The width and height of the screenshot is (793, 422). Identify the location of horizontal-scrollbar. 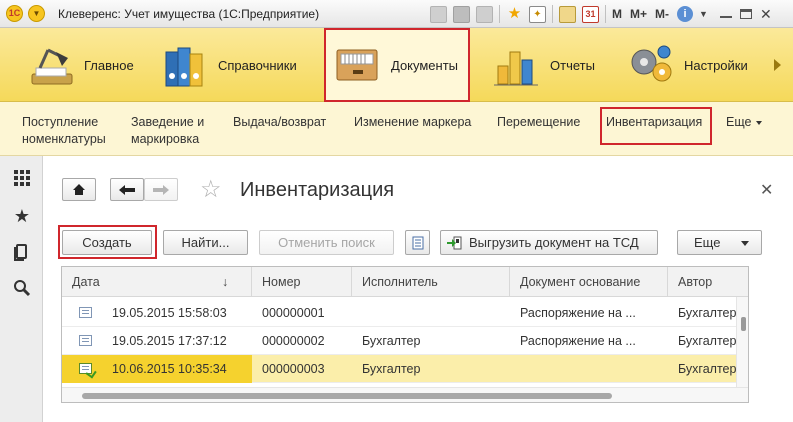
(405, 394).